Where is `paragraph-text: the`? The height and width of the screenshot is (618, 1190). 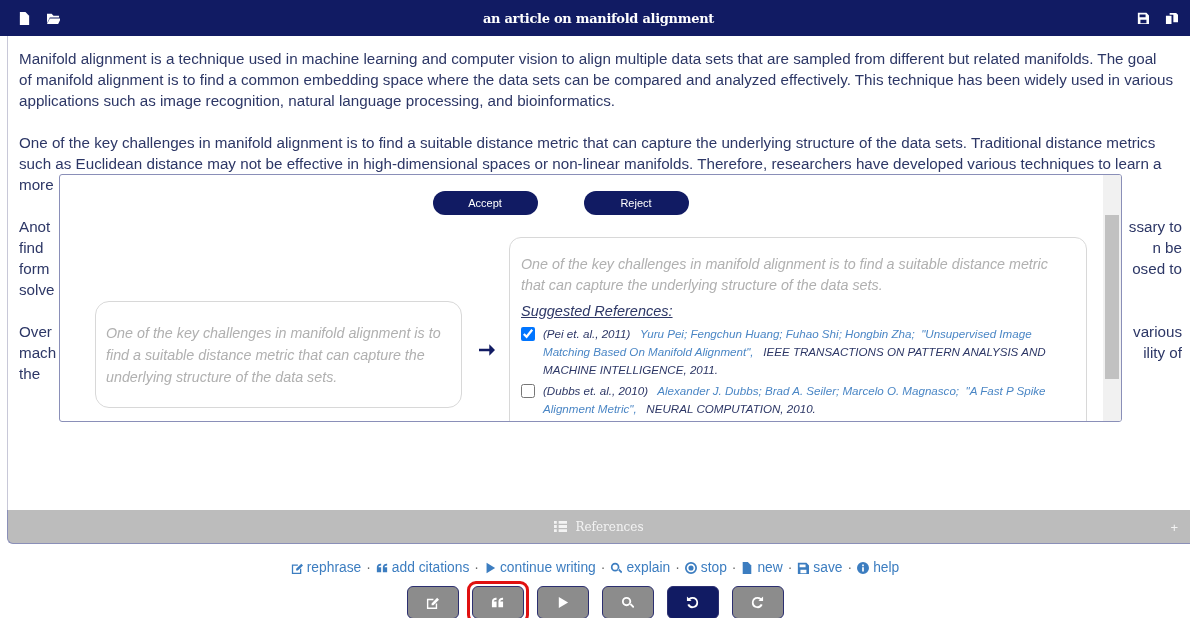
paragraph-text: the is located at coordinates (30, 374).